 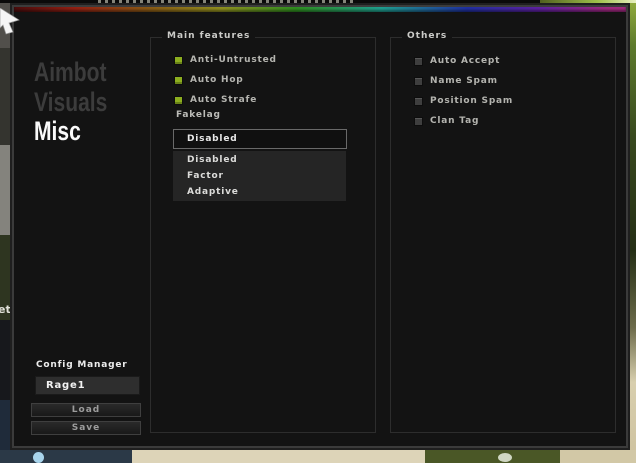 I want to click on checkbox-auto-accept: Auto Accept, so click(x=457, y=61).